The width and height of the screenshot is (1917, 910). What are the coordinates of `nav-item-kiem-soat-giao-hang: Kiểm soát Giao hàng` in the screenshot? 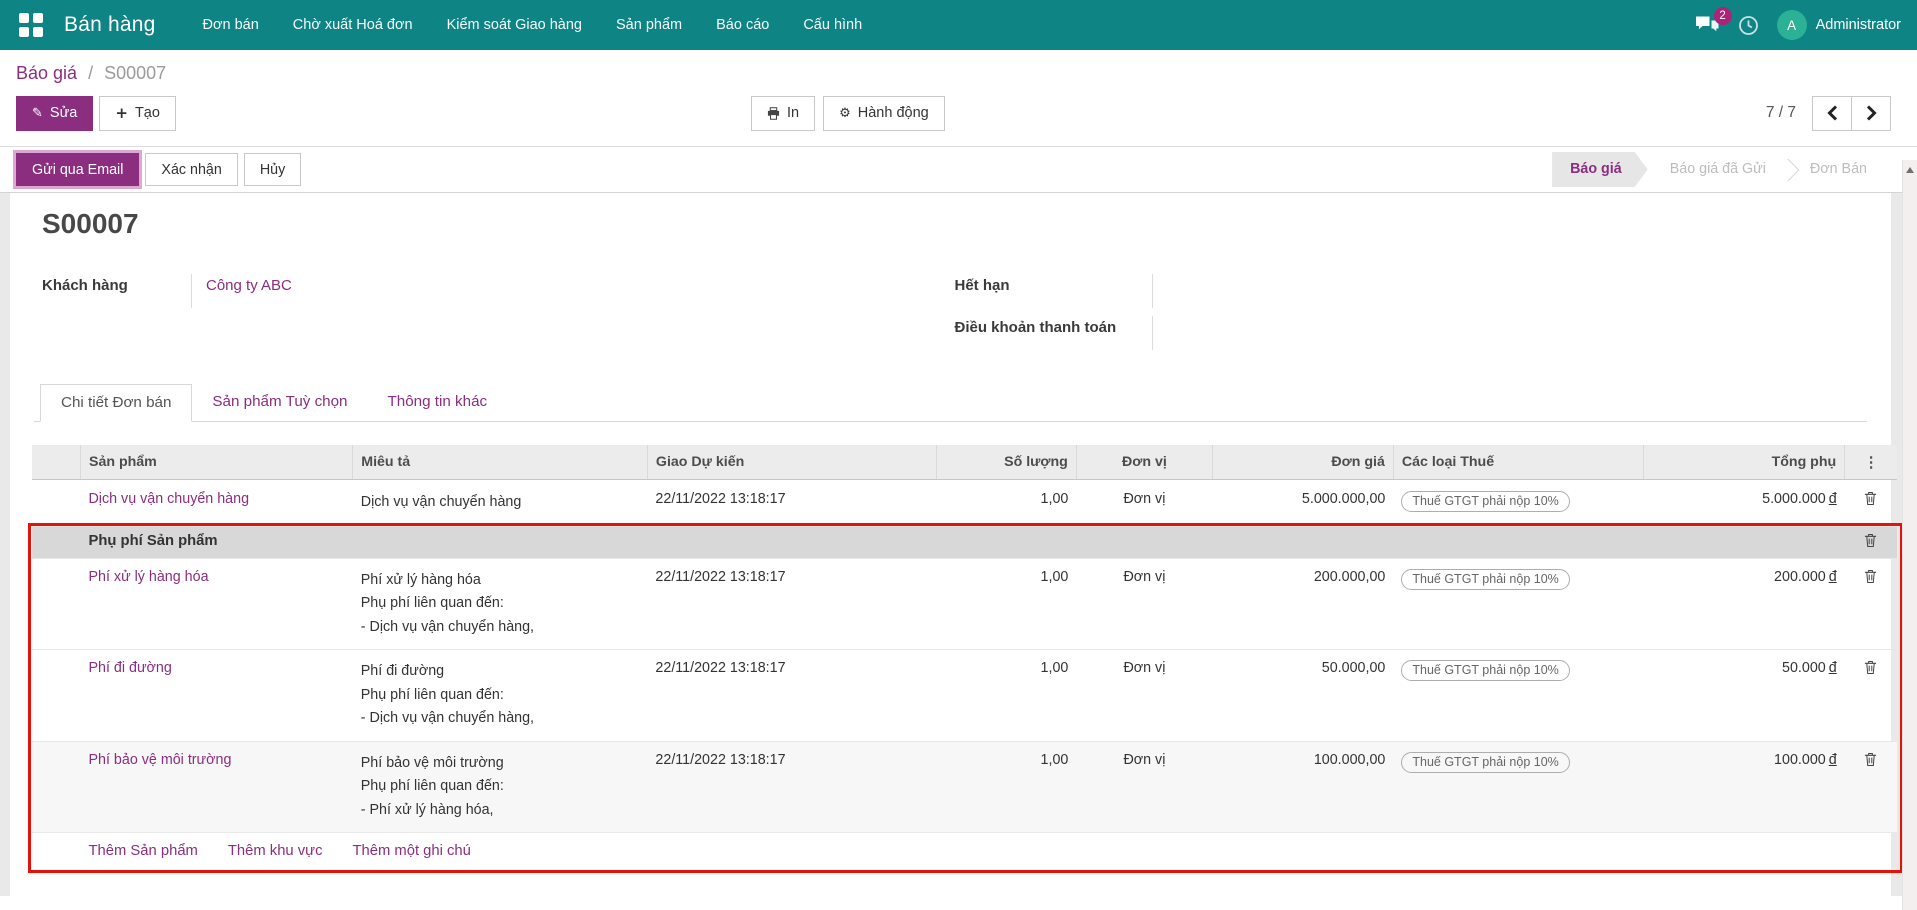 It's located at (514, 25).